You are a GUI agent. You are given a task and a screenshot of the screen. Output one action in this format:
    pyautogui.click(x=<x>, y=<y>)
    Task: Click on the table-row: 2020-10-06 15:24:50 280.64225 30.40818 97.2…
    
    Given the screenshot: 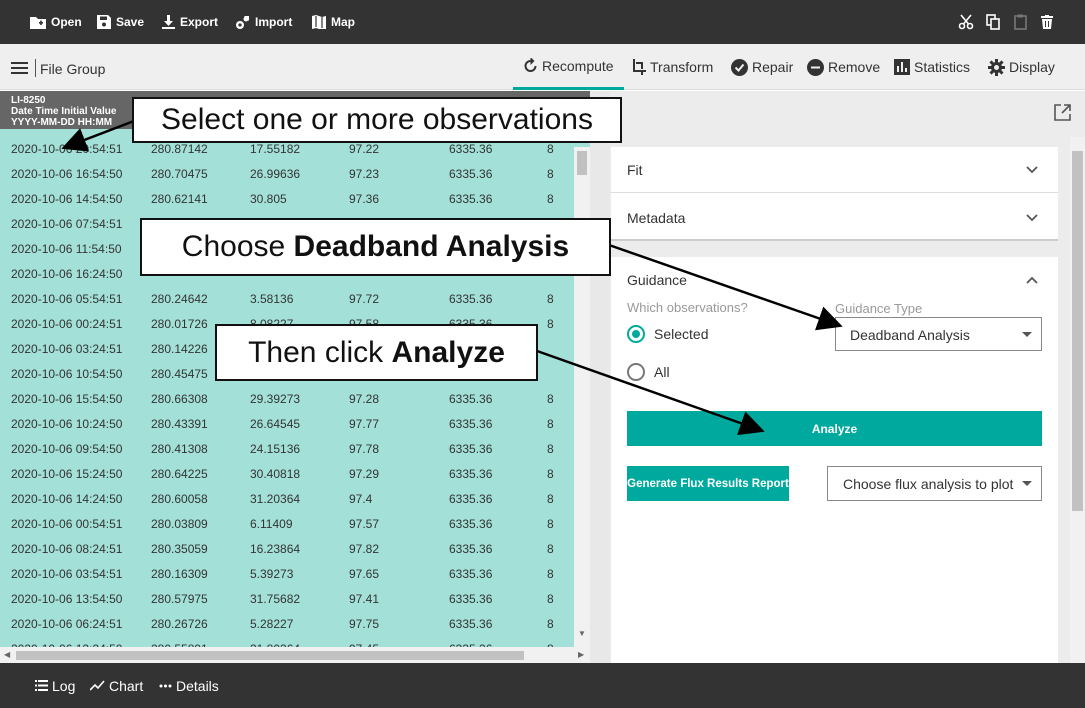 What is the action you would take?
    pyautogui.click(x=287, y=474)
    